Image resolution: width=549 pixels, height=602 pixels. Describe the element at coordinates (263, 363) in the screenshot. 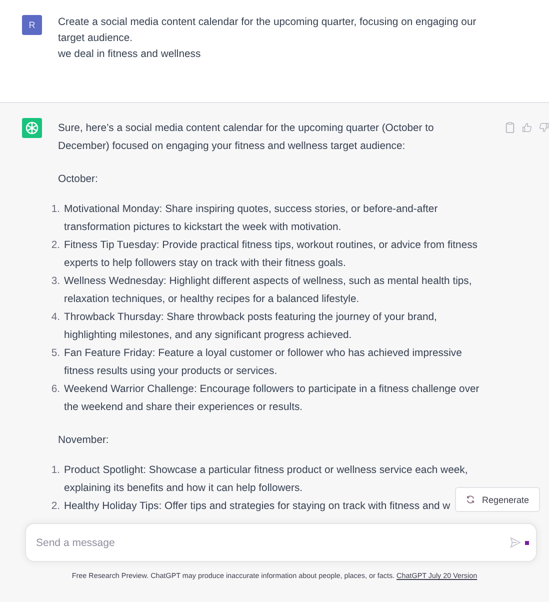

I see `list-item-text: Fan Feature Friday: Feature a loyal customer or follower who has achieved impressive fitness results using your products or services.` at that location.